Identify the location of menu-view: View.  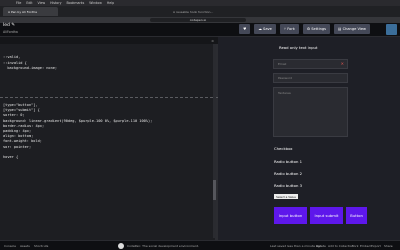
(42, 3).